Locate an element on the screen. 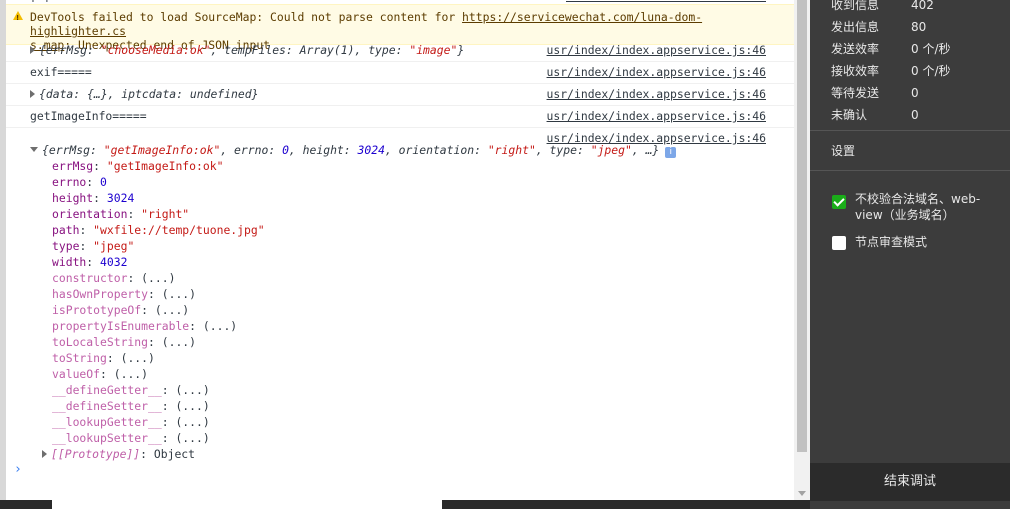 The height and width of the screenshot is (509, 1010). property-row: valueOf: (...) is located at coordinates (412, 374).